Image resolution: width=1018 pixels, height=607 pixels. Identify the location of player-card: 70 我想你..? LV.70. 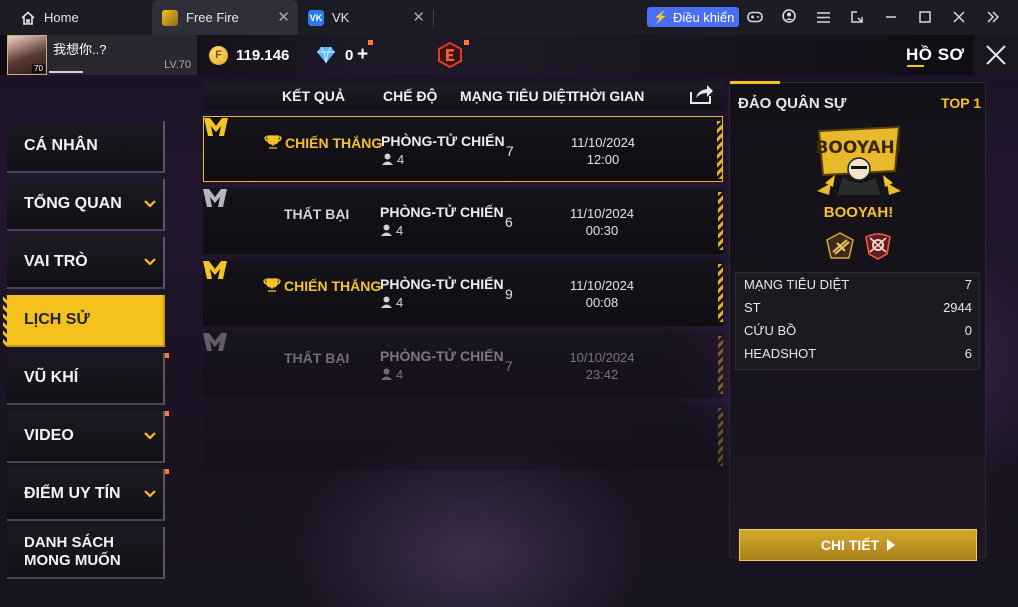
(102, 55).